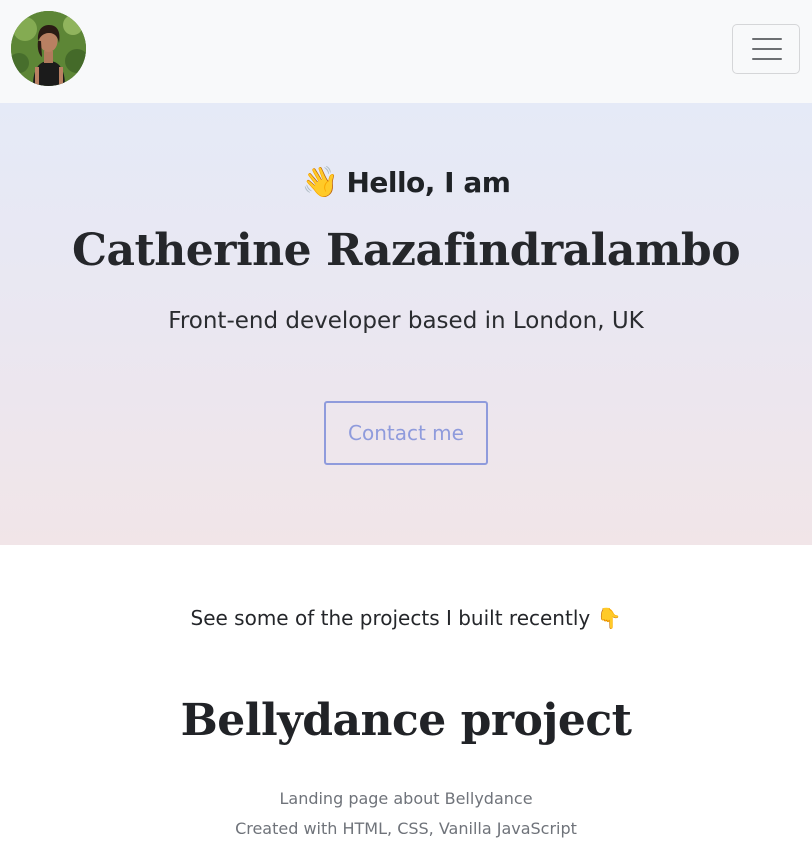 The image size is (812, 842). I want to click on project-title: Bellydance project, so click(406, 720).